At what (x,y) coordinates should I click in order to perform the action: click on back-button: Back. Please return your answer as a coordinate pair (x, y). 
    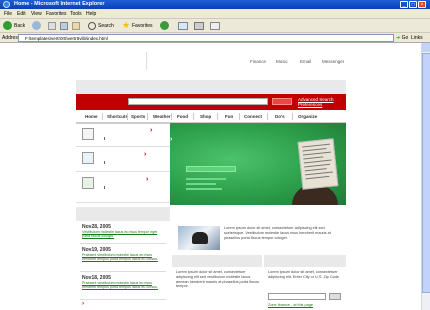
    Looking at the image, I should click on (19, 26).